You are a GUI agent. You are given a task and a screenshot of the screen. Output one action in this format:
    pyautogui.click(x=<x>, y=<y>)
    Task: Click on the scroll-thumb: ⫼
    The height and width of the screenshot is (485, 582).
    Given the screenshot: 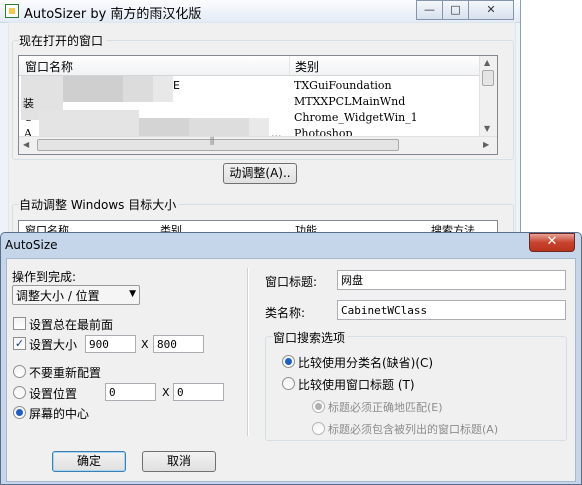 What is the action you would take?
    pyautogui.click(x=218, y=144)
    